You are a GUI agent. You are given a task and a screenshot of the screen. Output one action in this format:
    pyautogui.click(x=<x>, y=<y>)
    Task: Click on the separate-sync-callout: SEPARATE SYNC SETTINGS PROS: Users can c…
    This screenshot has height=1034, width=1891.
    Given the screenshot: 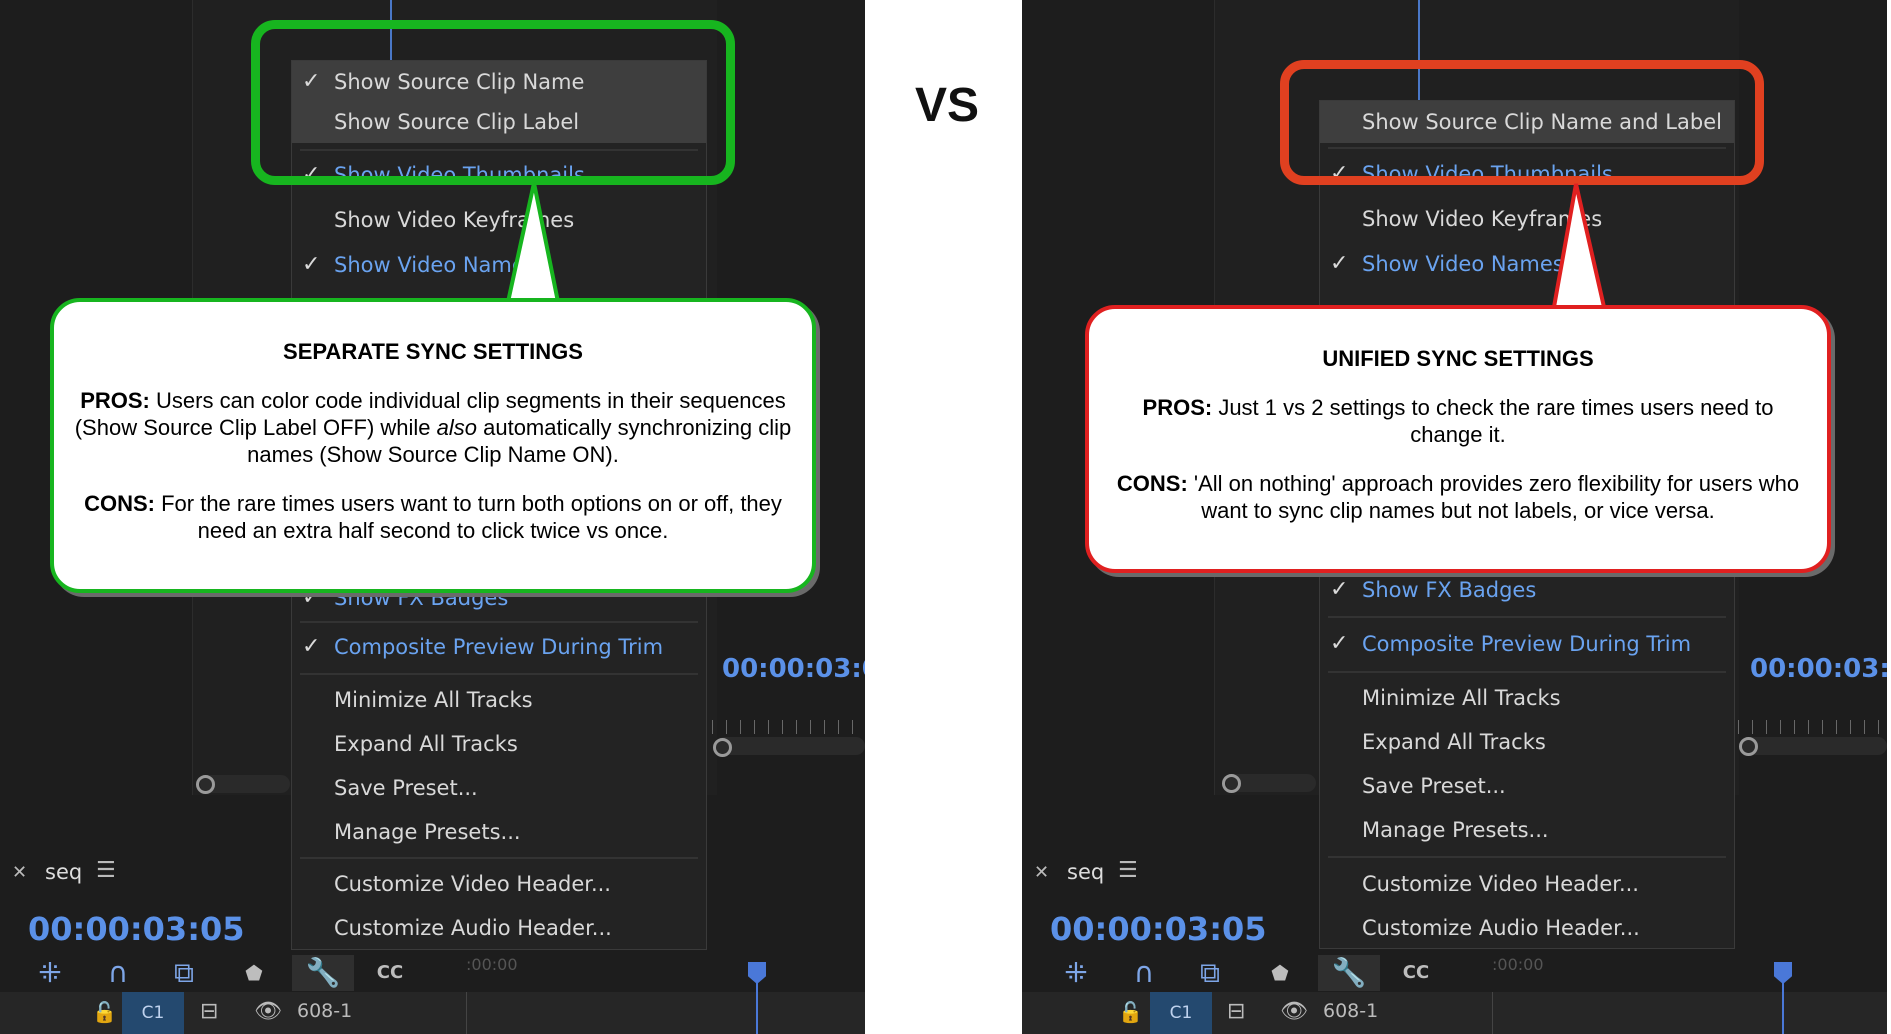 What is the action you would take?
    pyautogui.click(x=433, y=445)
    